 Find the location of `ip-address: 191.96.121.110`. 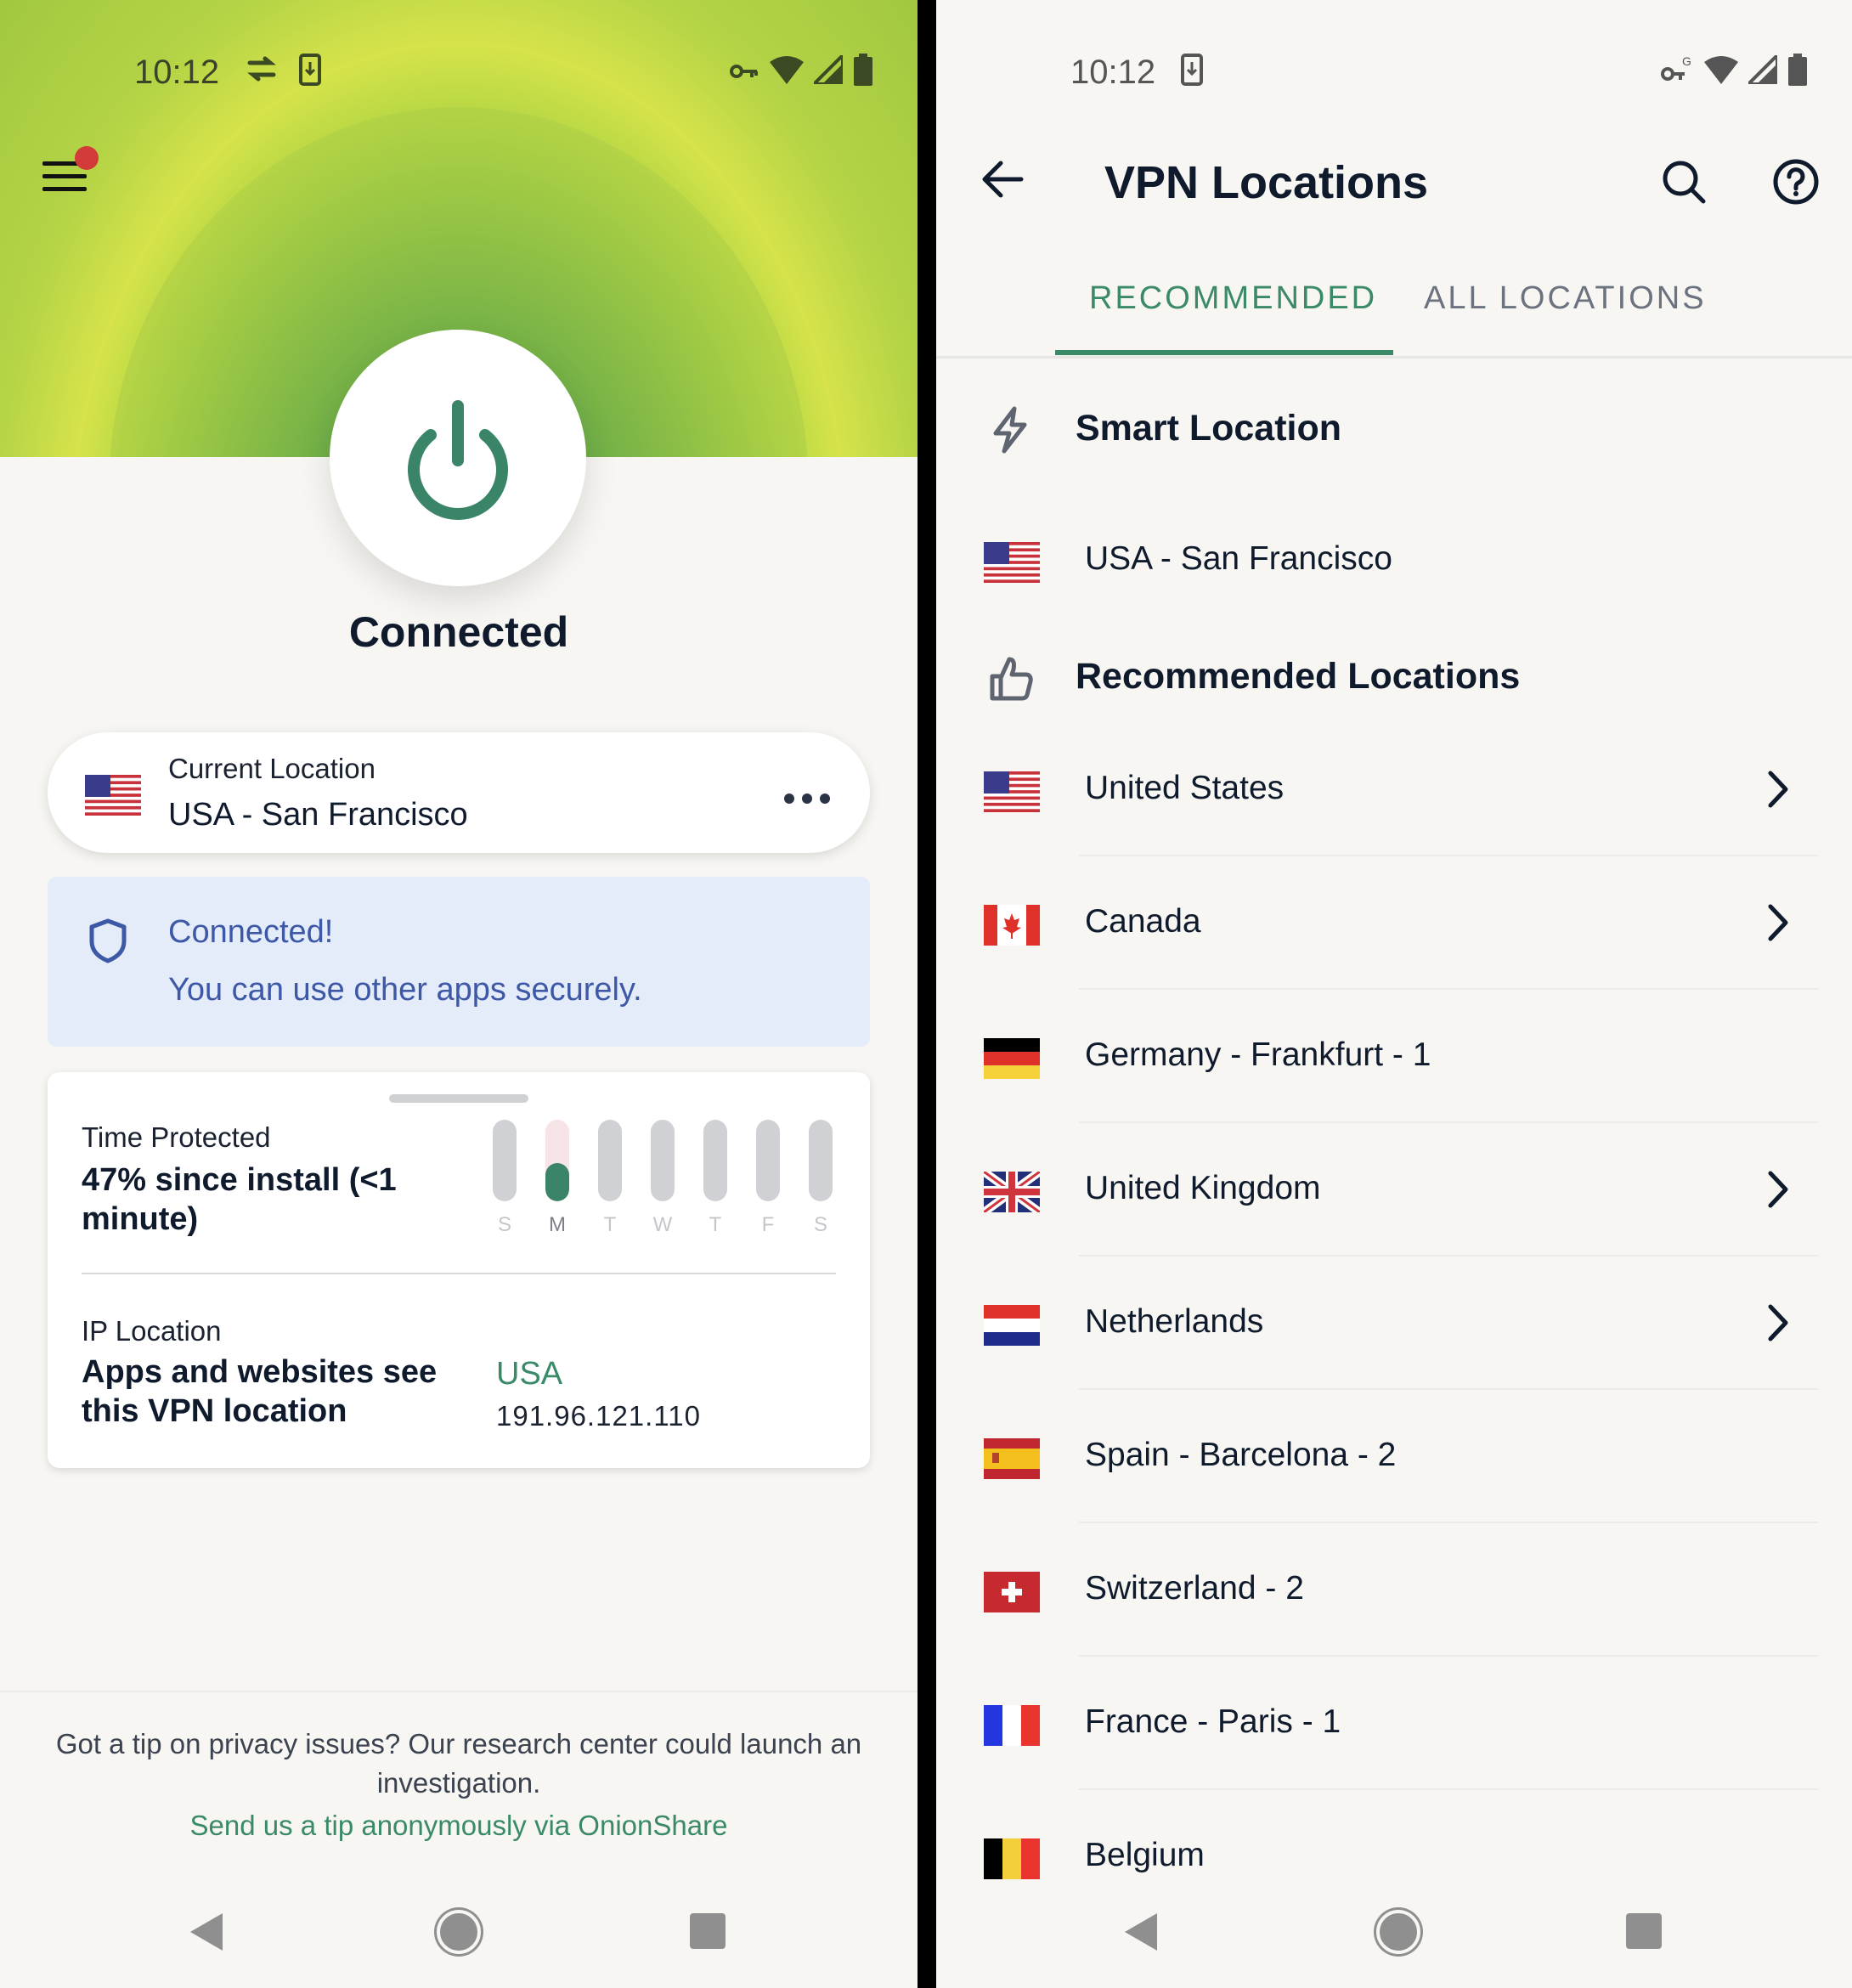

ip-address: 191.96.121.110 is located at coordinates (598, 1416).